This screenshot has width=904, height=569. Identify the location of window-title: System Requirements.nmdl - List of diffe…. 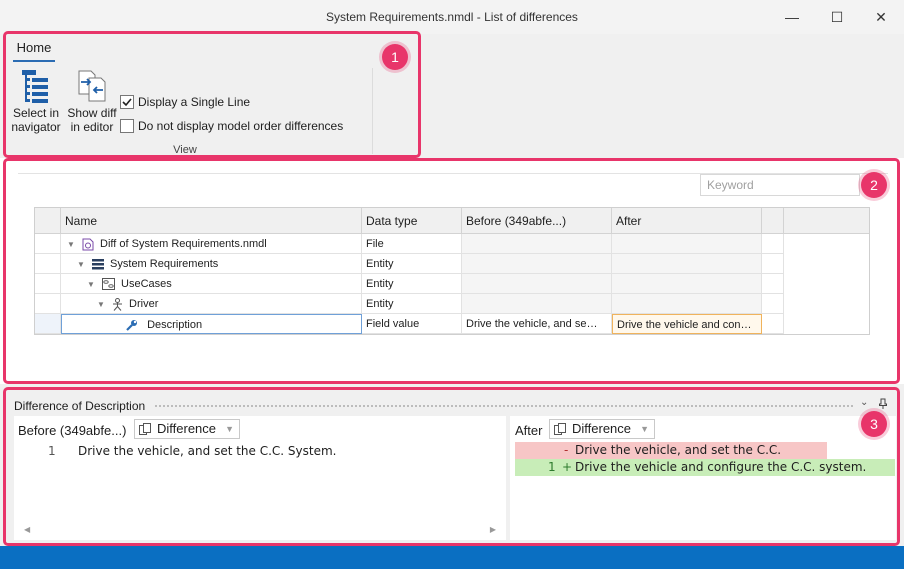
(452, 17).